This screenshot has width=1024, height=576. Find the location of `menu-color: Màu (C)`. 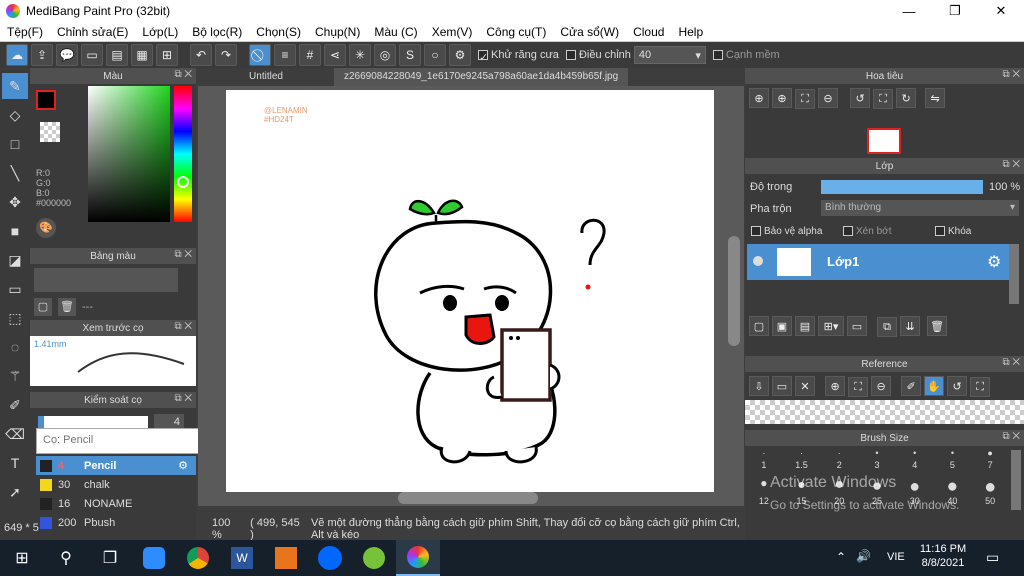

menu-color: Màu (C) is located at coordinates (395, 32).